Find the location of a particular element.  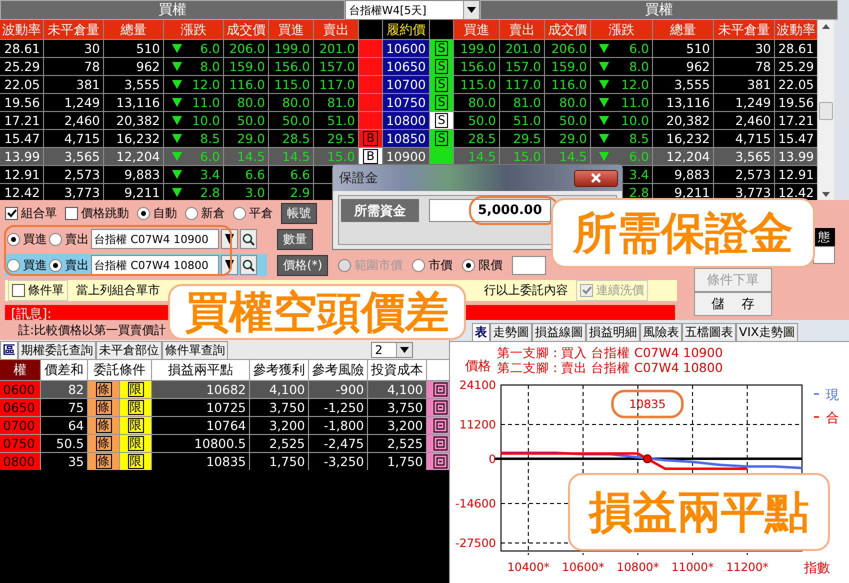

sell-flag-cell is located at coordinates (441, 156).